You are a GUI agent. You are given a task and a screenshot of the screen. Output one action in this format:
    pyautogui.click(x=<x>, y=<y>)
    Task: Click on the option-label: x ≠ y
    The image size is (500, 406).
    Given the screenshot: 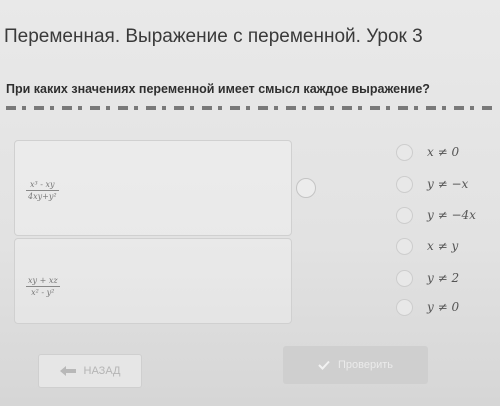 What is the action you would take?
    pyautogui.click(x=443, y=246)
    